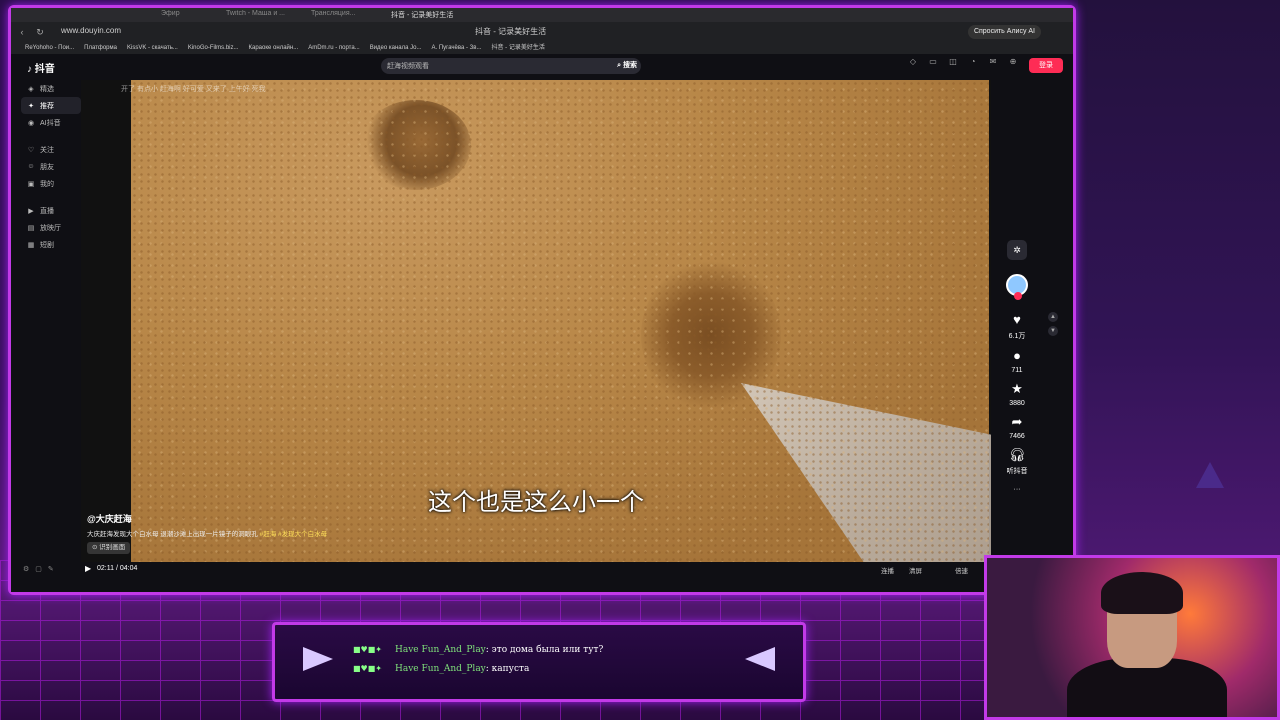 The height and width of the screenshot is (720, 1280). I want to click on sidebar-item-label: 短剧, so click(47, 245).